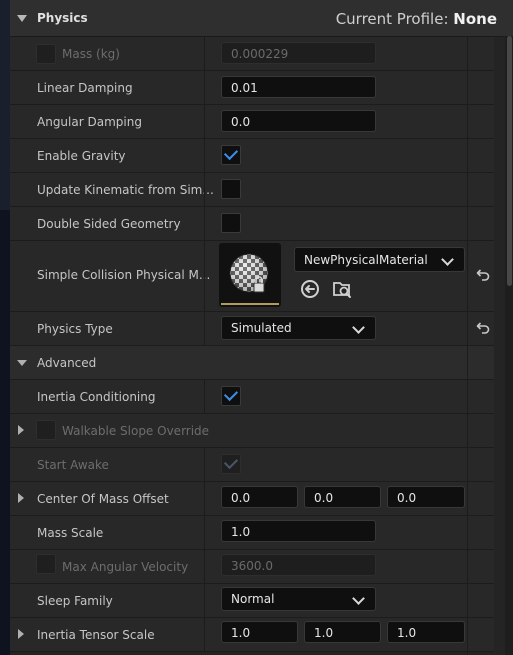 The image size is (513, 655). I want to click on inertia-conditioning-checkbox, so click(231, 396).